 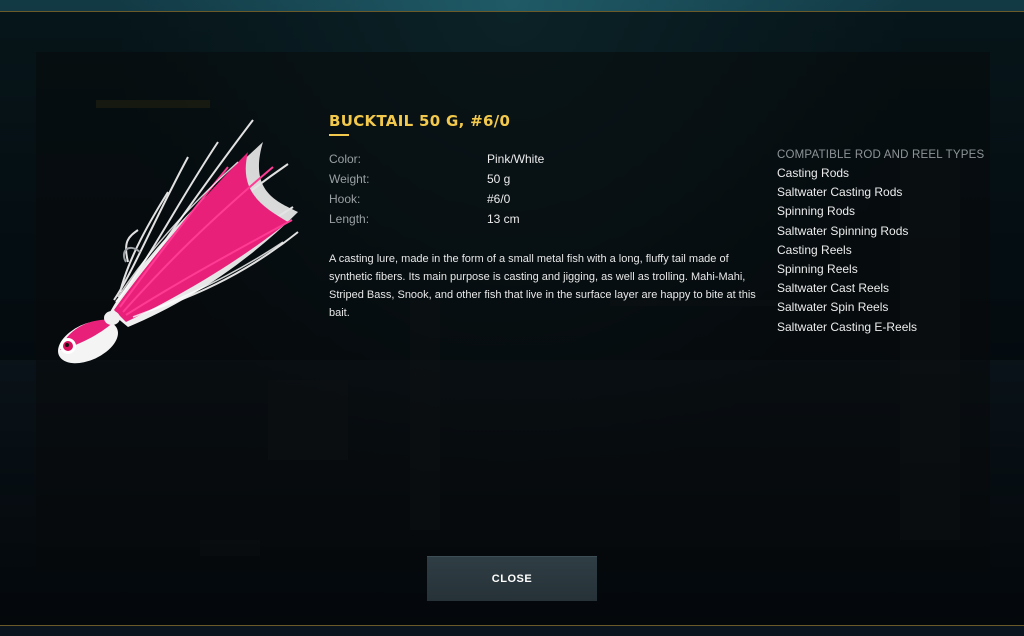 I want to click on compatible-item: Spinning Rods, so click(x=816, y=211).